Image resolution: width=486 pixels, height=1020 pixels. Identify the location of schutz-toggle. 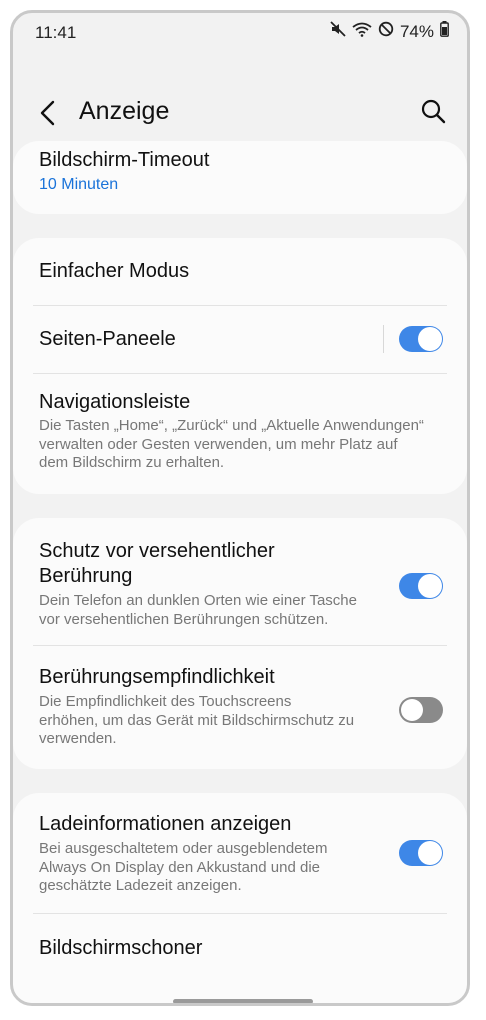
(421, 586).